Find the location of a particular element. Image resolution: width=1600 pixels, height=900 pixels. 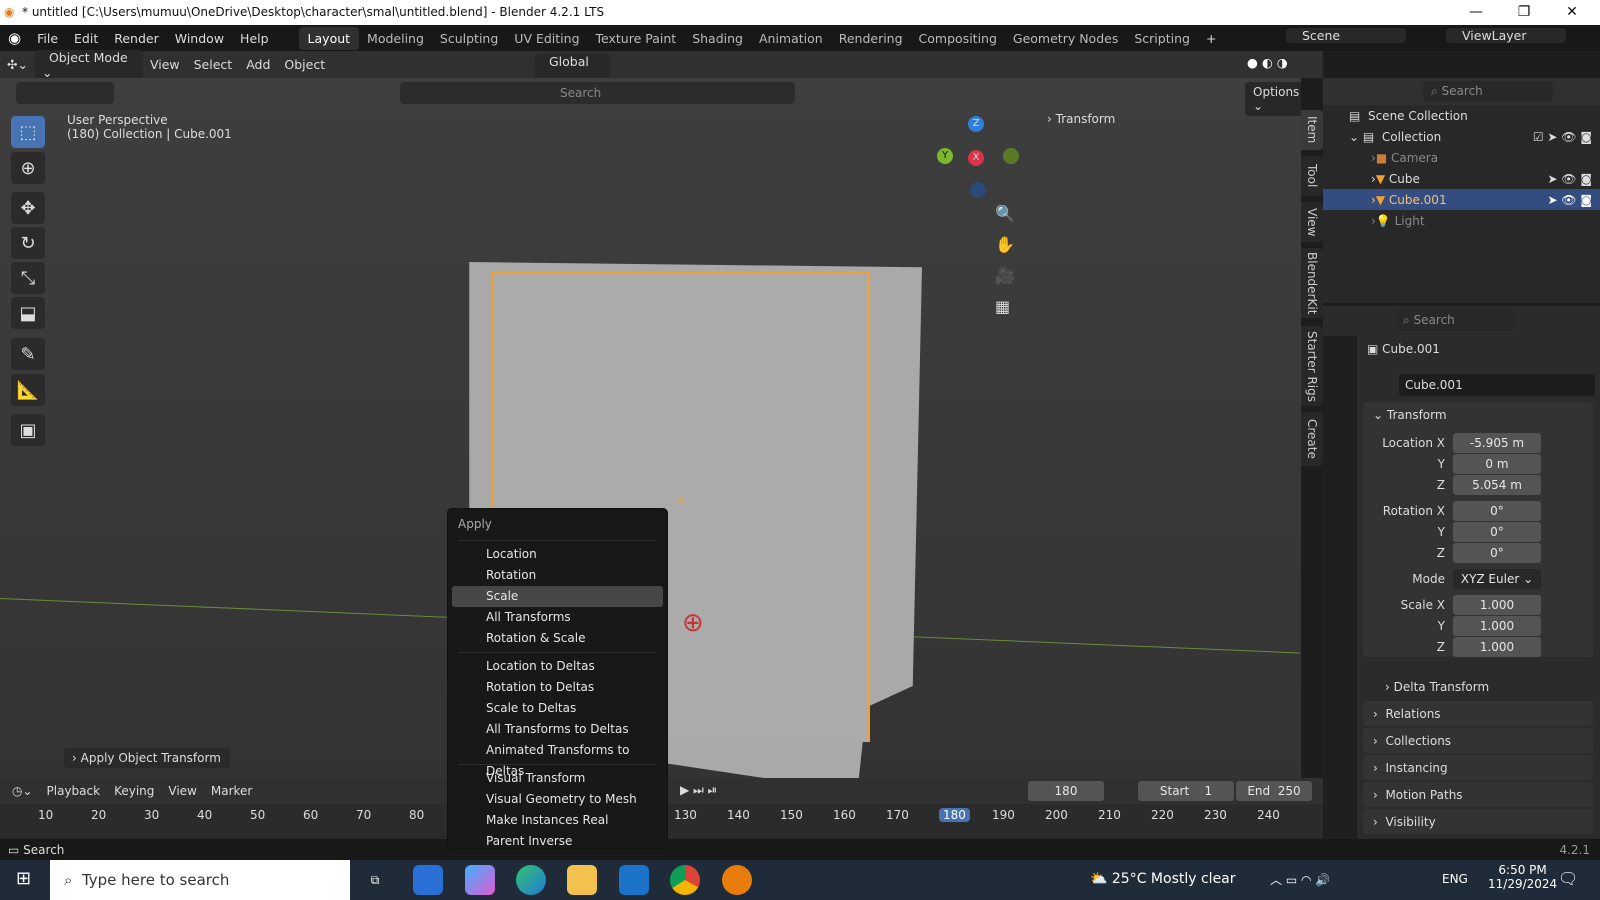

scene-selector: Scene is located at coordinates (1346, 35).